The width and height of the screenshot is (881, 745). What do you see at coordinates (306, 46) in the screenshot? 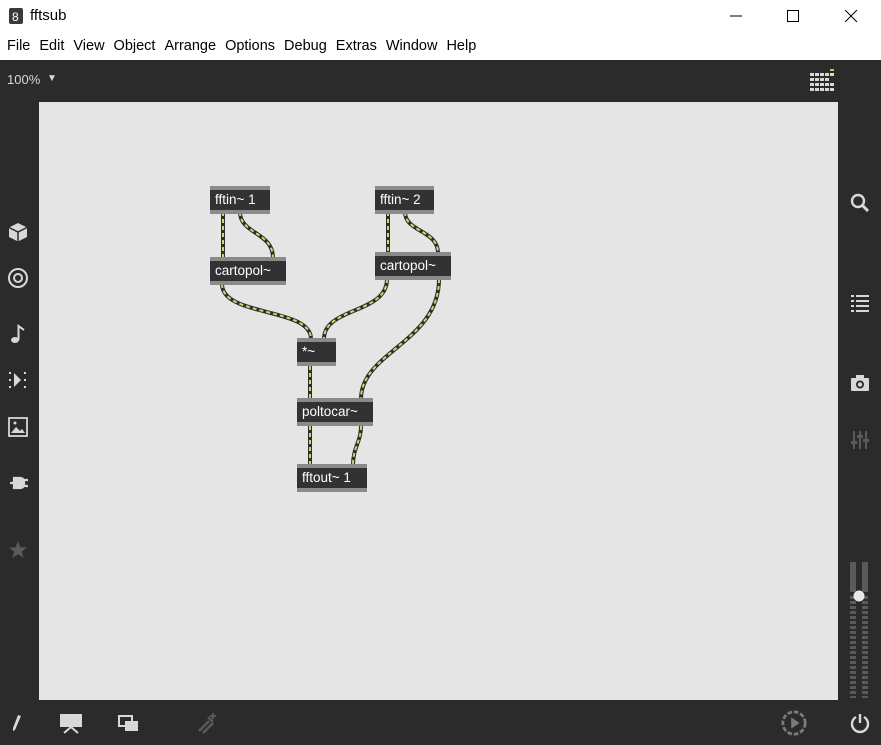
I see `menu-debug: Debug` at bounding box center [306, 46].